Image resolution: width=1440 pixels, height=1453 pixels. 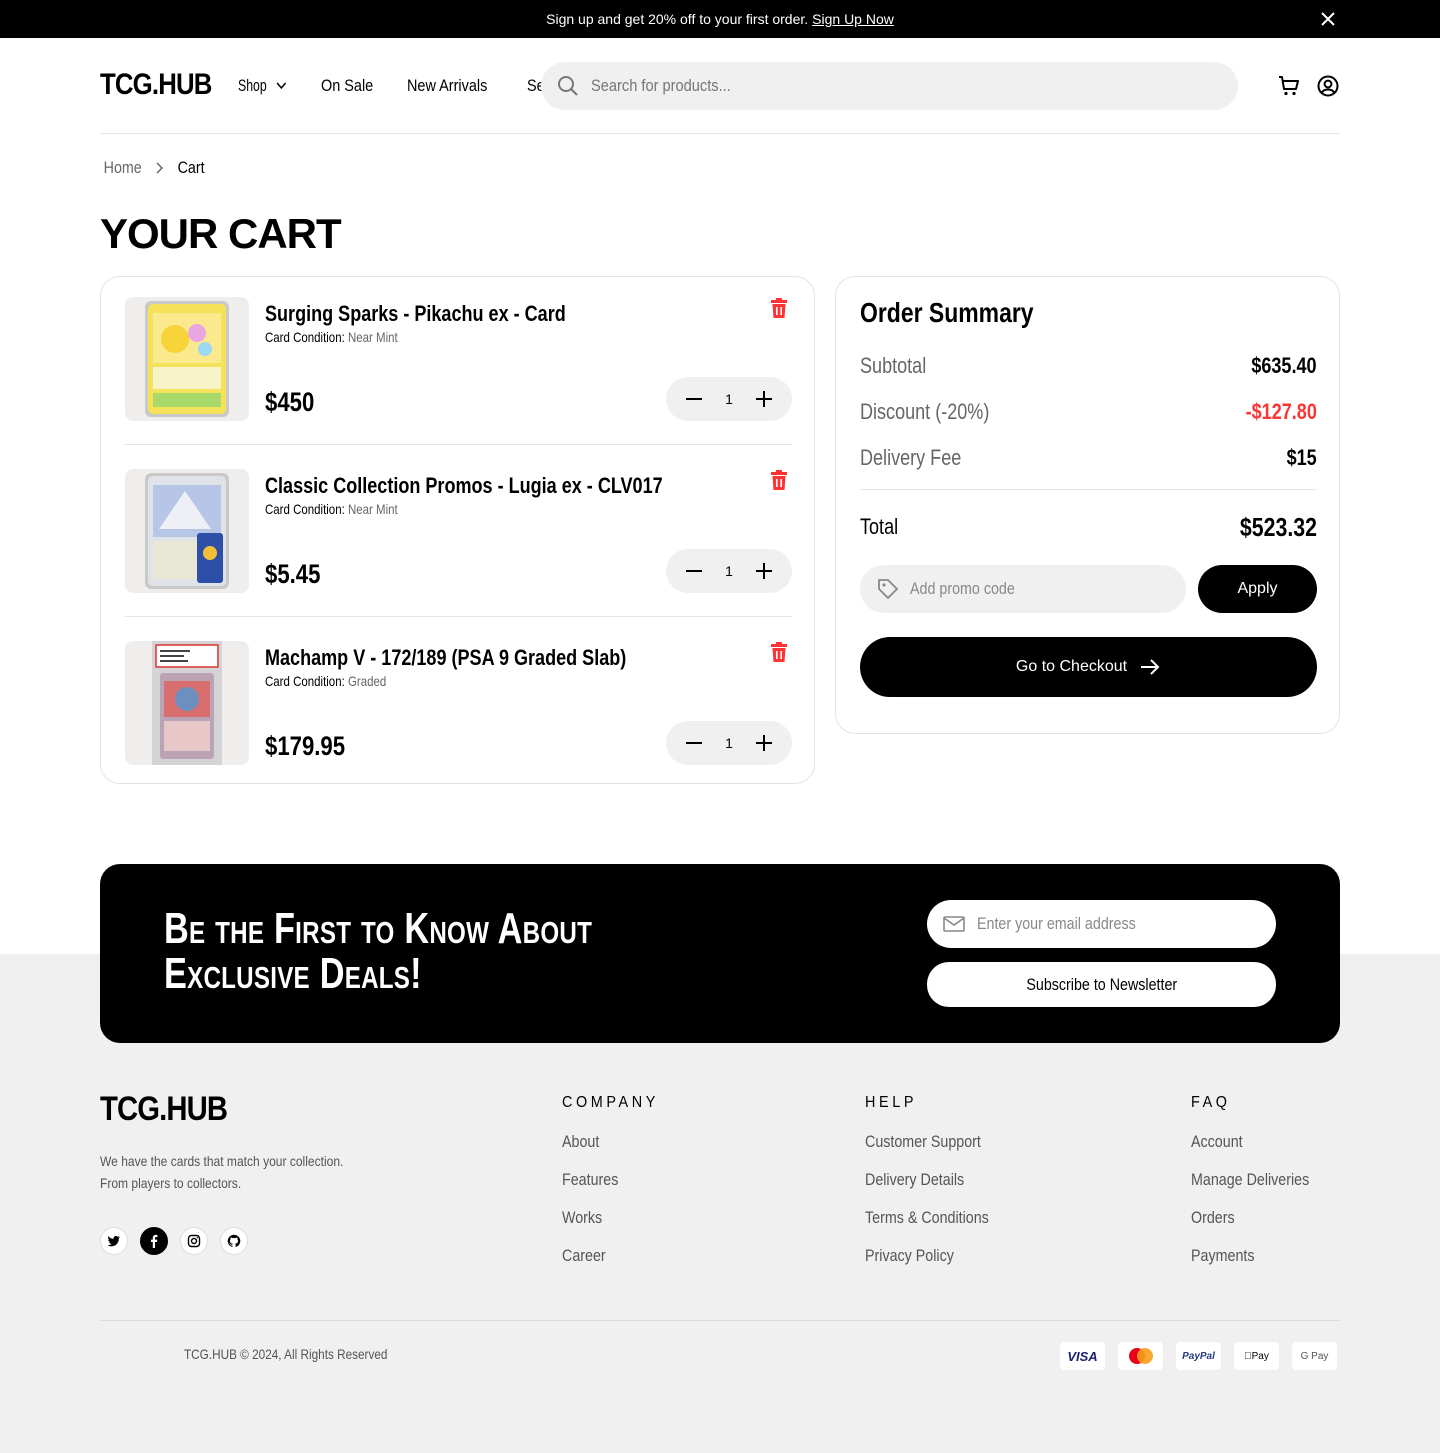 I want to click on footer-link: Works, so click(x=607, y=1219).